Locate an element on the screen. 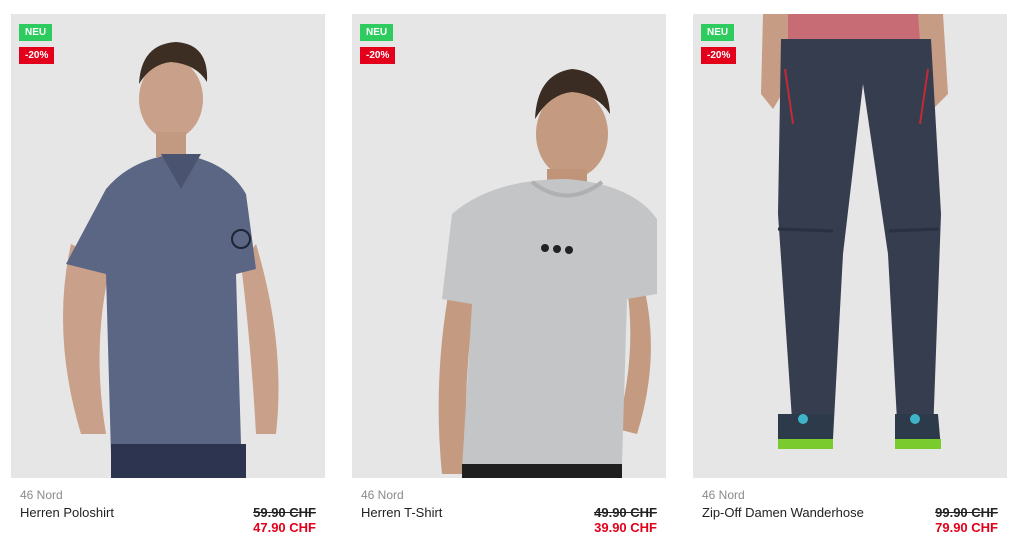 The width and height of the screenshot is (1024, 544). product-name: Herren Poloshirt is located at coordinates (67, 512).